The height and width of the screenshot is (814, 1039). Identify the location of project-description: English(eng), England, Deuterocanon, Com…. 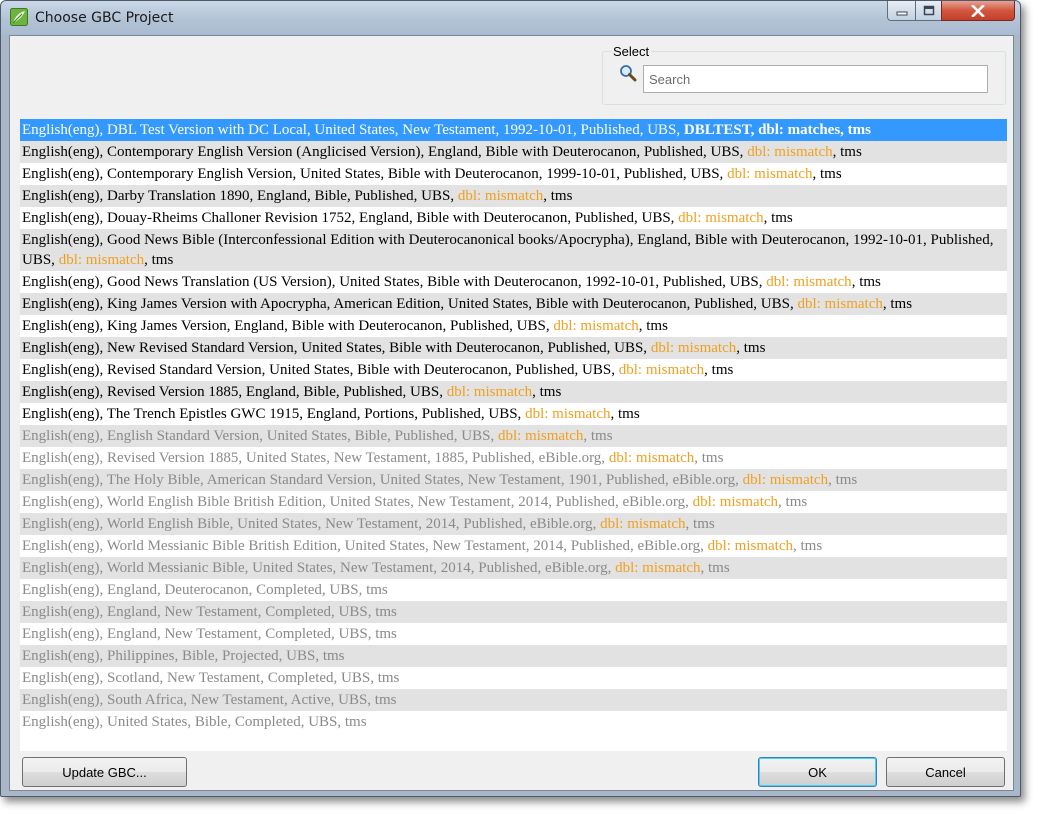
(205, 590).